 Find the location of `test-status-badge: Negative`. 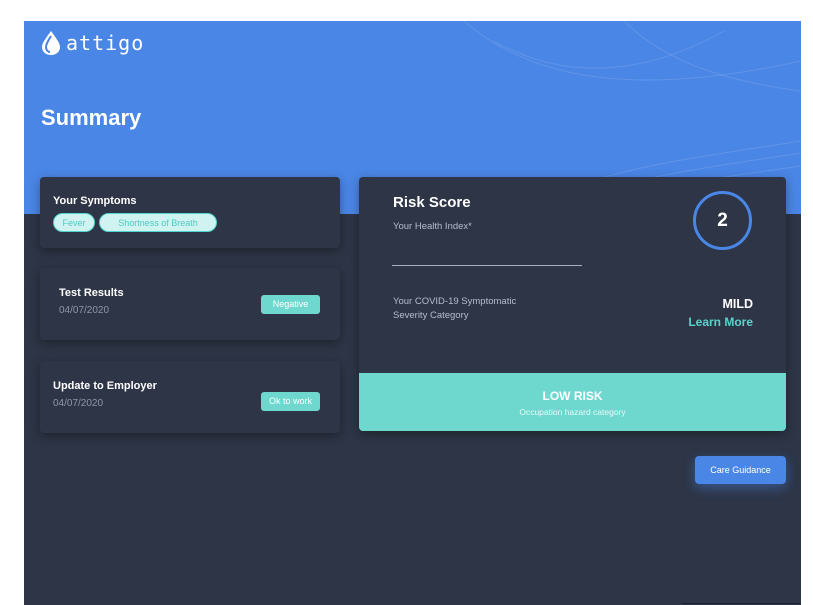

test-status-badge: Negative is located at coordinates (290, 304).